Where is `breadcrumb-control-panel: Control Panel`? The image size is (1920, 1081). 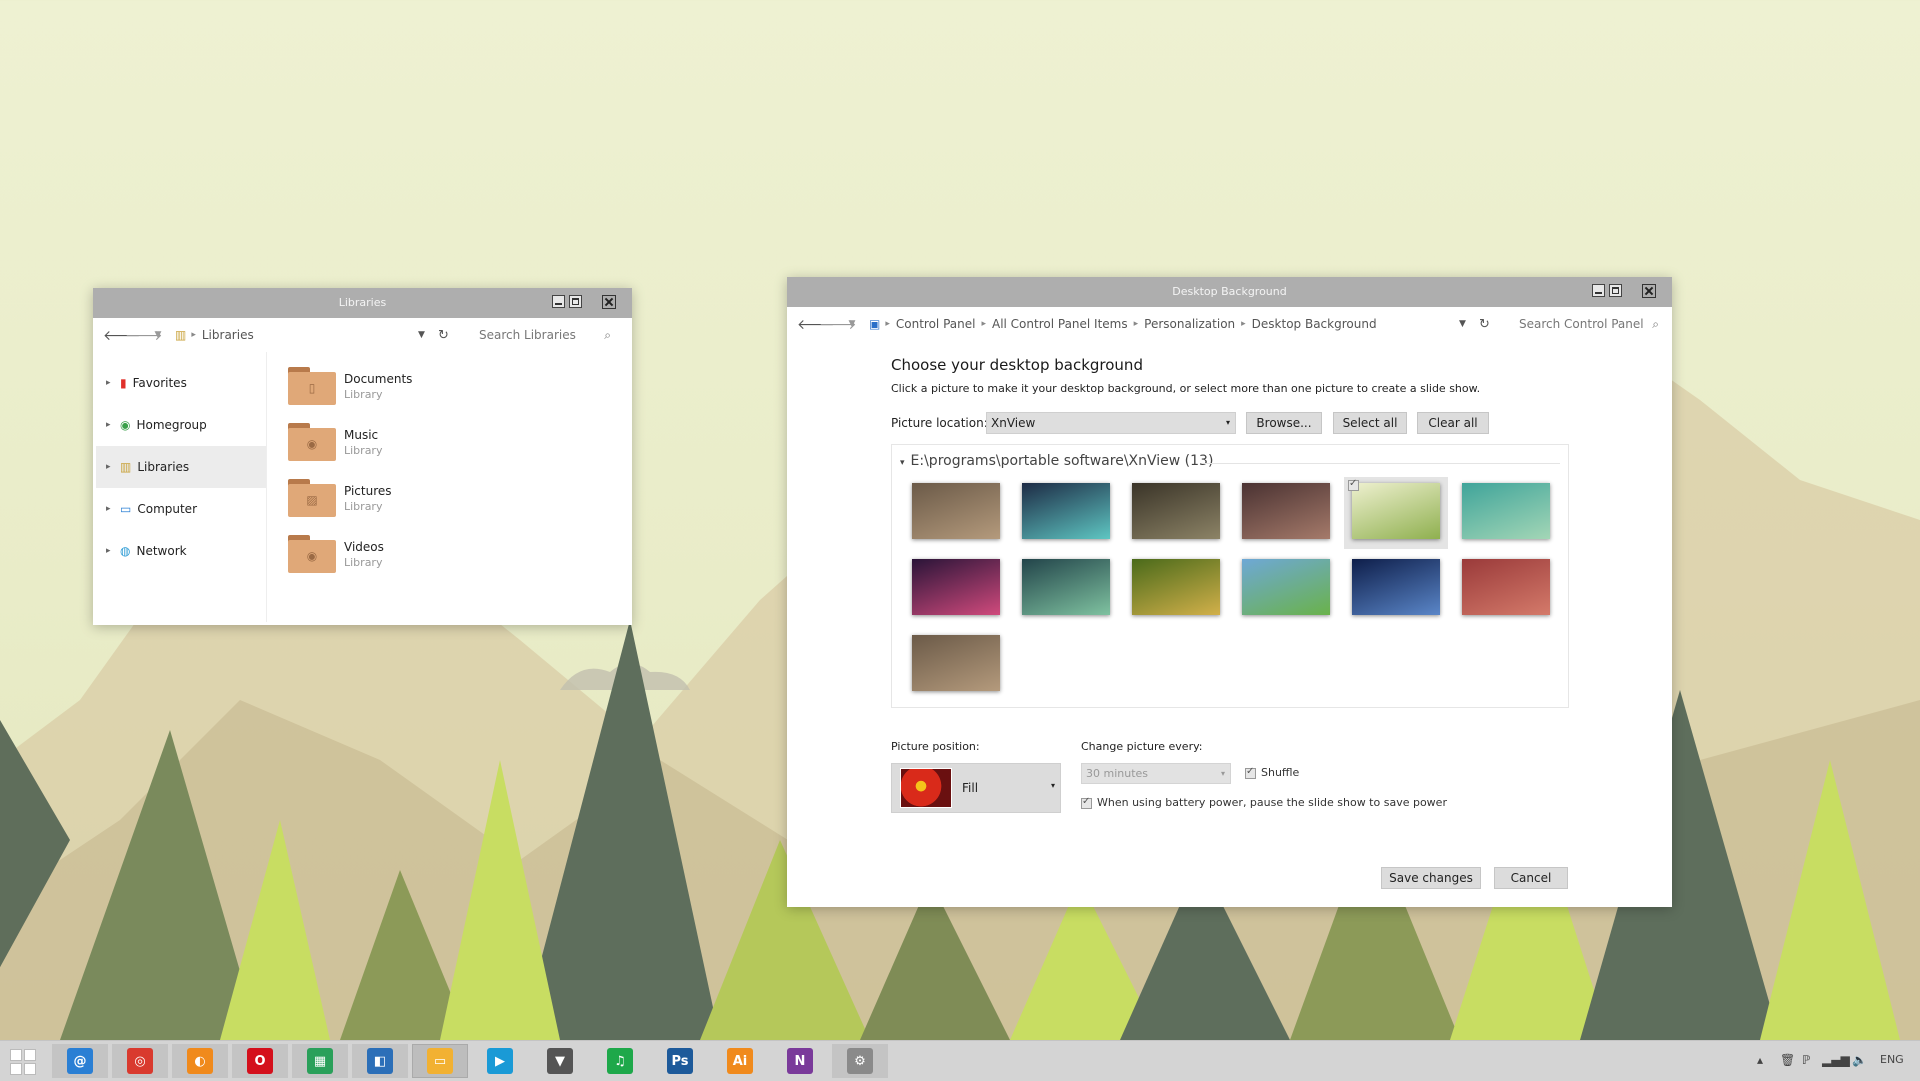
breadcrumb-control-panel: Control Panel is located at coordinates (936, 324).